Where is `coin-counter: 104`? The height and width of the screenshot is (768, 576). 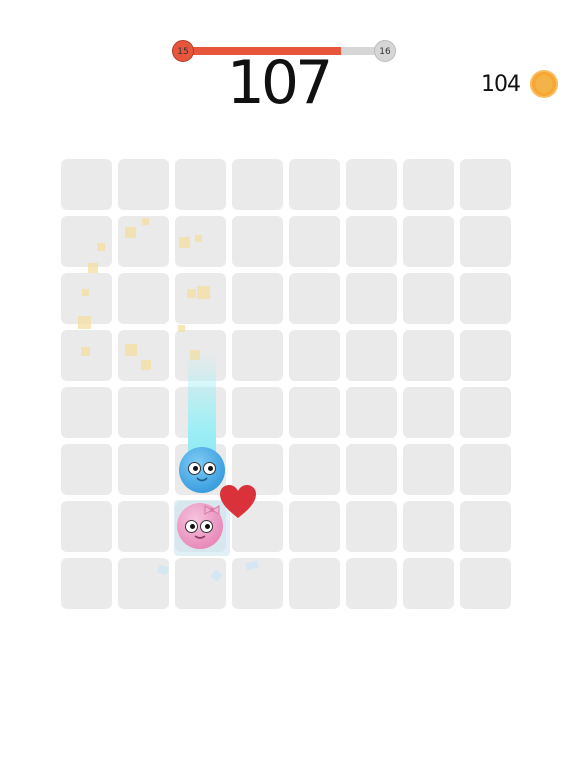
coin-counter: 104 is located at coordinates (519, 84).